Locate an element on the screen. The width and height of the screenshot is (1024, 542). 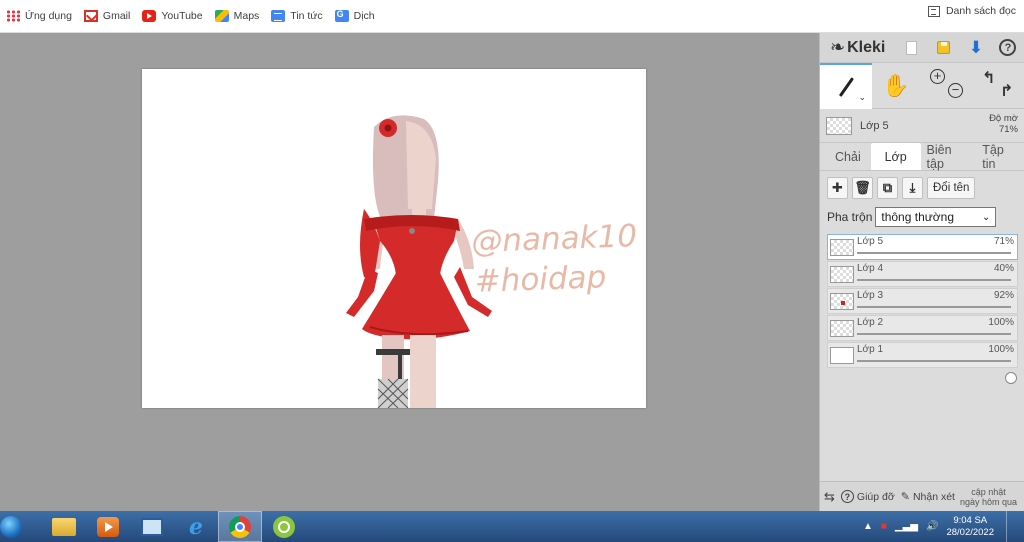
taskbar-explorer is located at coordinates (64, 526).